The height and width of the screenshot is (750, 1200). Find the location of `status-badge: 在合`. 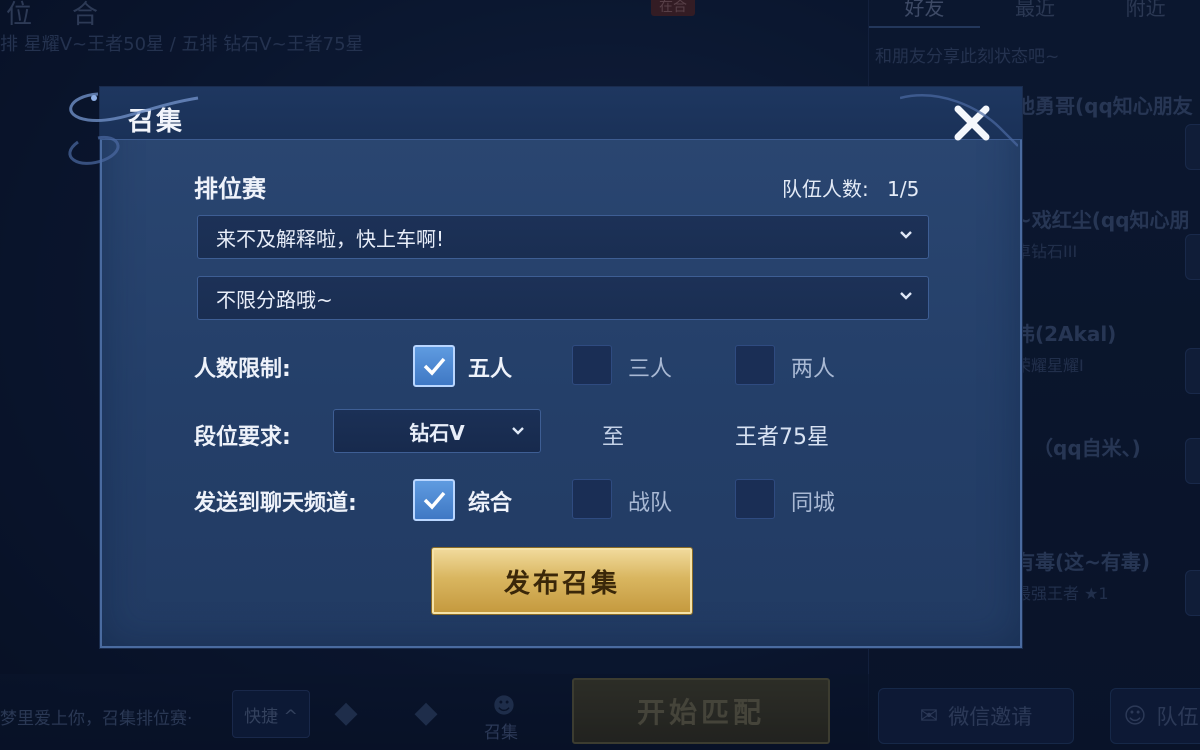

status-badge: 在合 is located at coordinates (673, 8).